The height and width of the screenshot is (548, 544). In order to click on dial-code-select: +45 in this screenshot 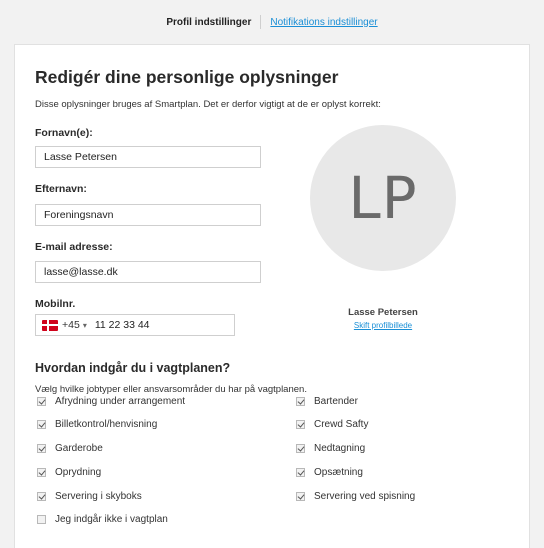, I will do `click(71, 325)`.